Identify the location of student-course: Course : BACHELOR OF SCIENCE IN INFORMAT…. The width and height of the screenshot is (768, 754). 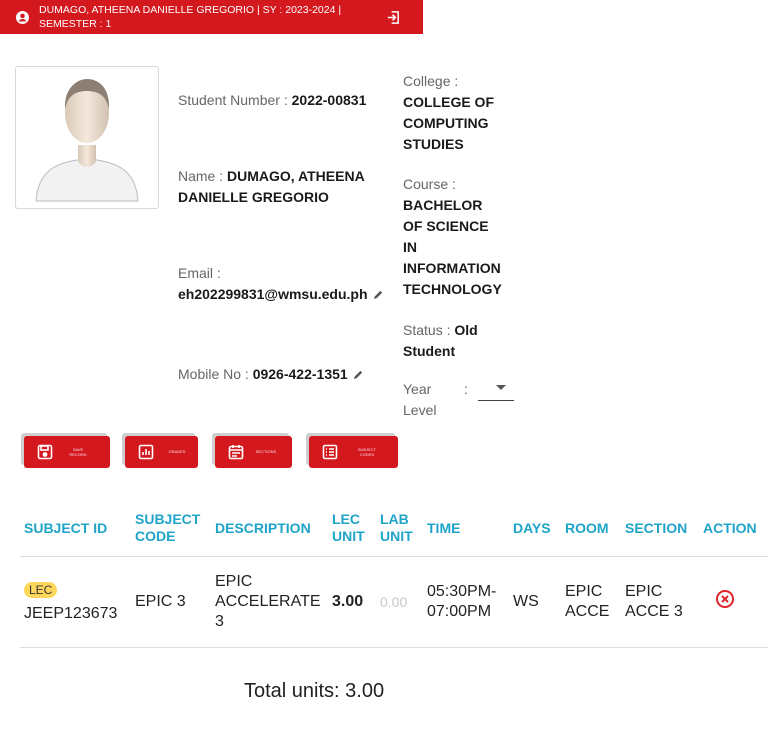
(455, 237).